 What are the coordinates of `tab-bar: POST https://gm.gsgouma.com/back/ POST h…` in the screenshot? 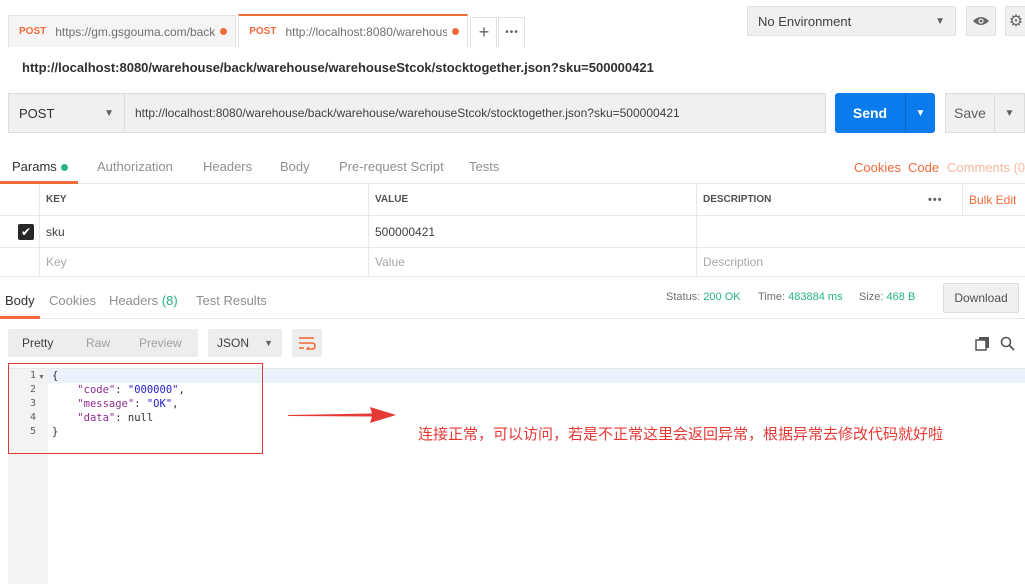 It's located at (512, 23).